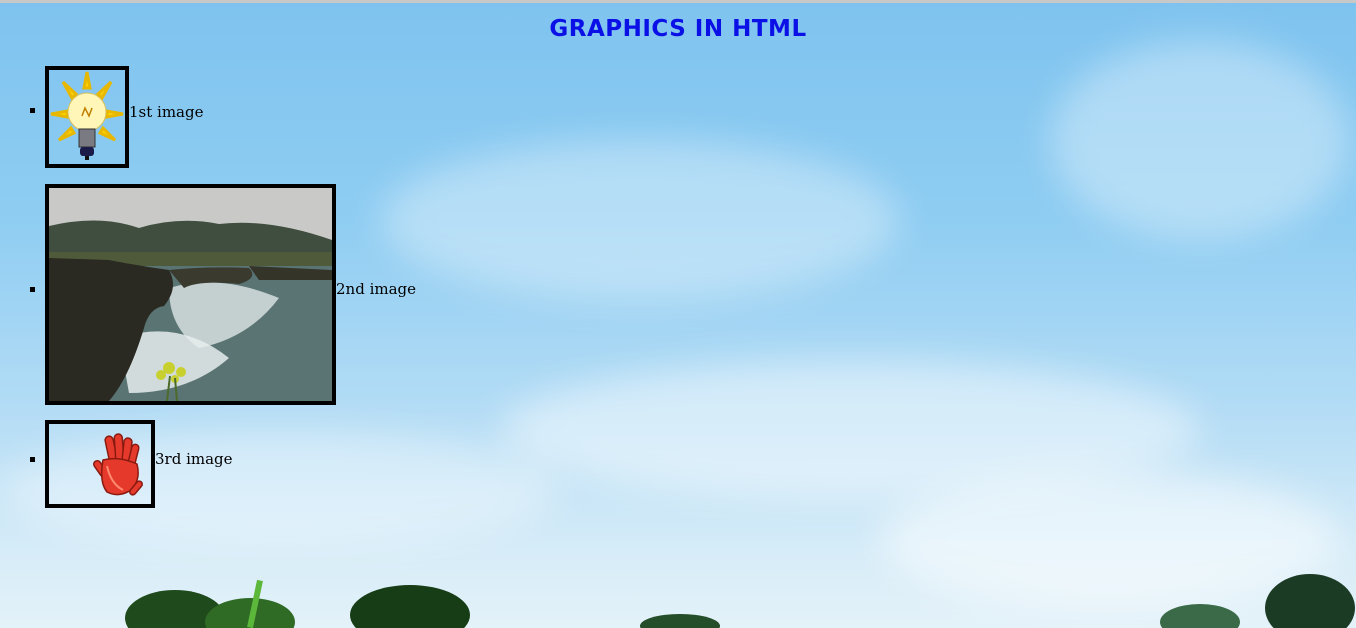 This screenshot has width=1356, height=628. I want to click on page-title: GRAPHICS IN HTML, so click(678, 29).